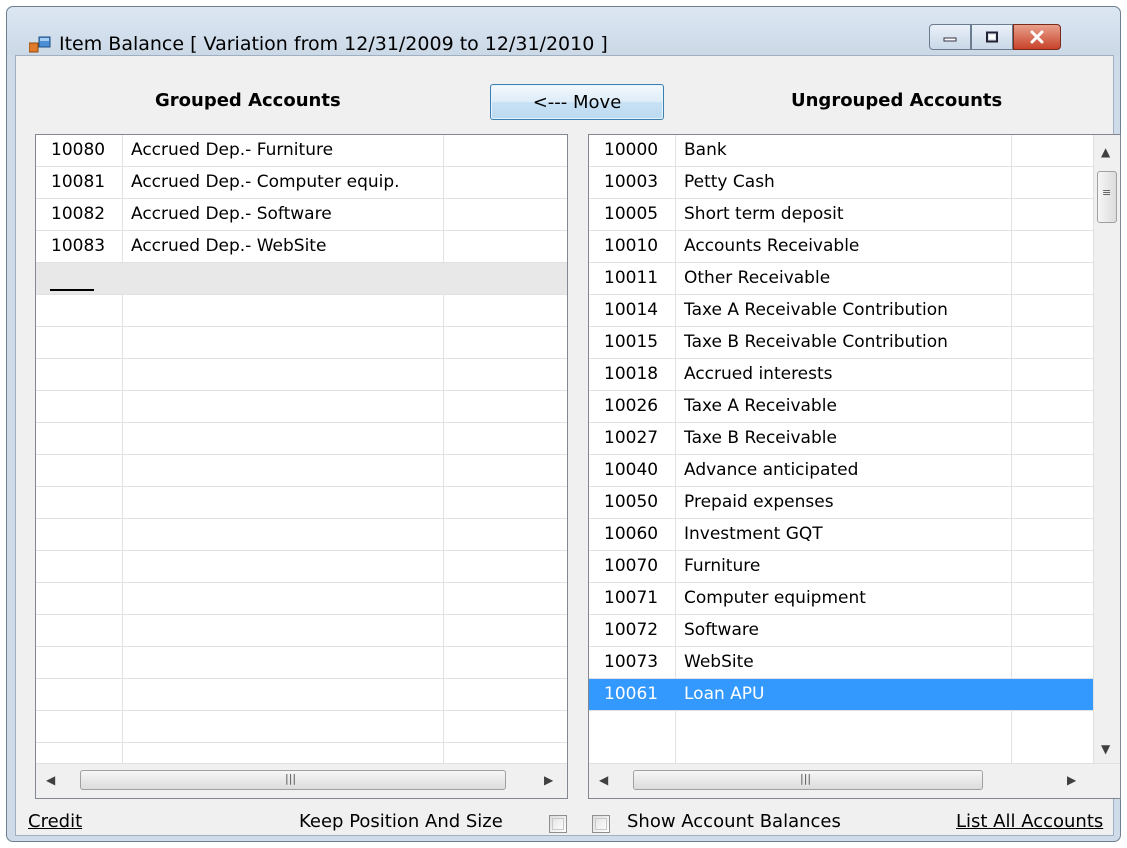 The height and width of the screenshot is (848, 1127). What do you see at coordinates (631, 406) in the screenshot?
I see `account-code-cell: 10026` at bounding box center [631, 406].